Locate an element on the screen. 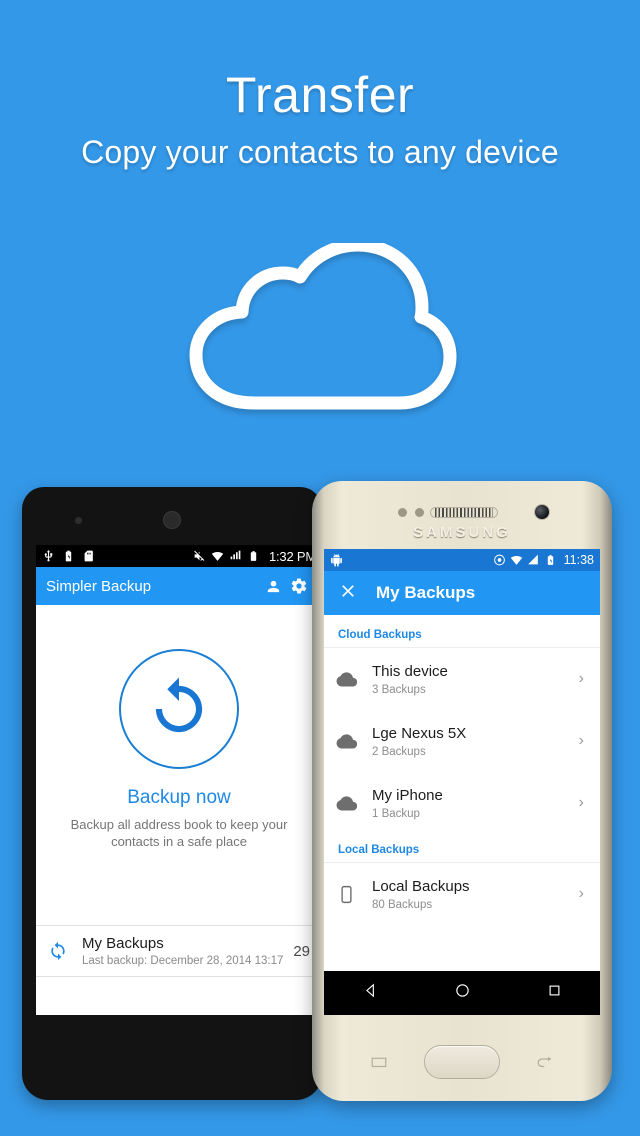  android-robot-icon is located at coordinates (336, 560).